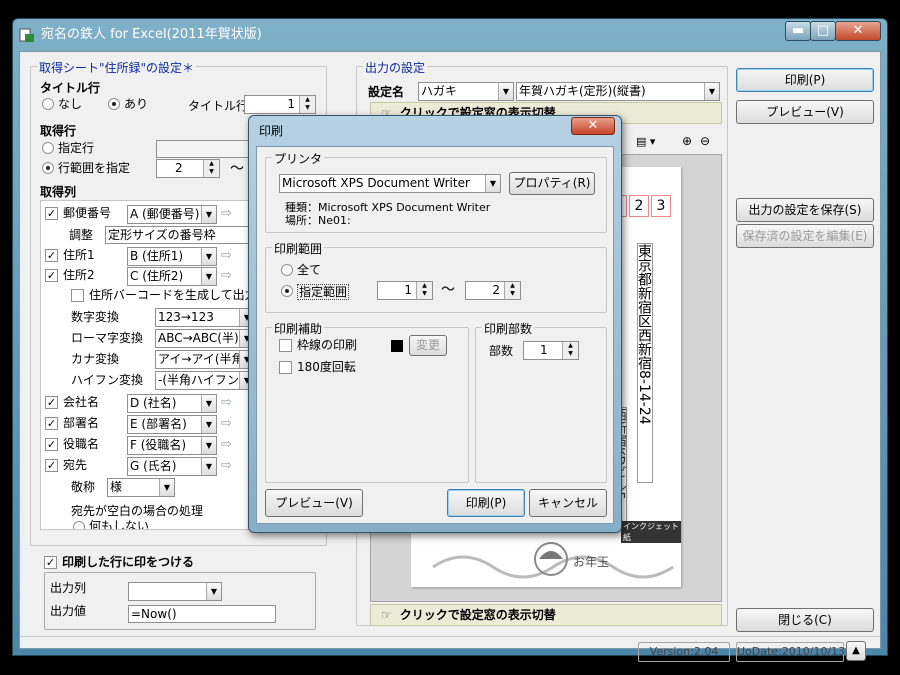  I want to click on preview-button: プレビュー(V), so click(805, 112).